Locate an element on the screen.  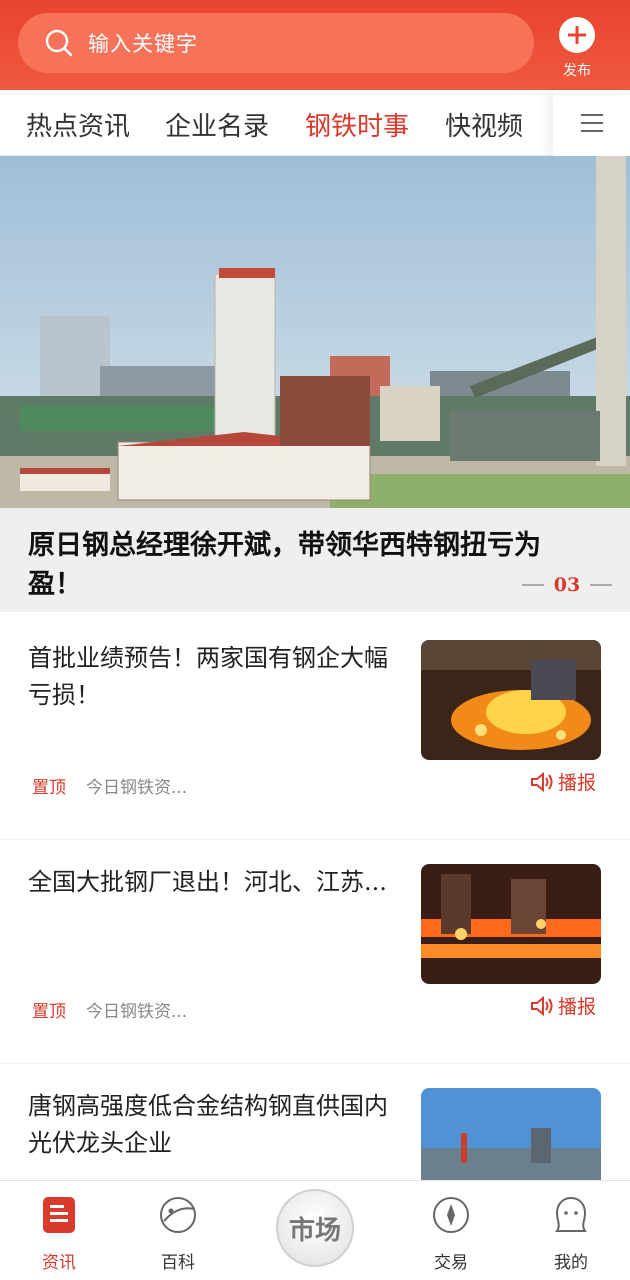
user-icon is located at coordinates (571, 1214).